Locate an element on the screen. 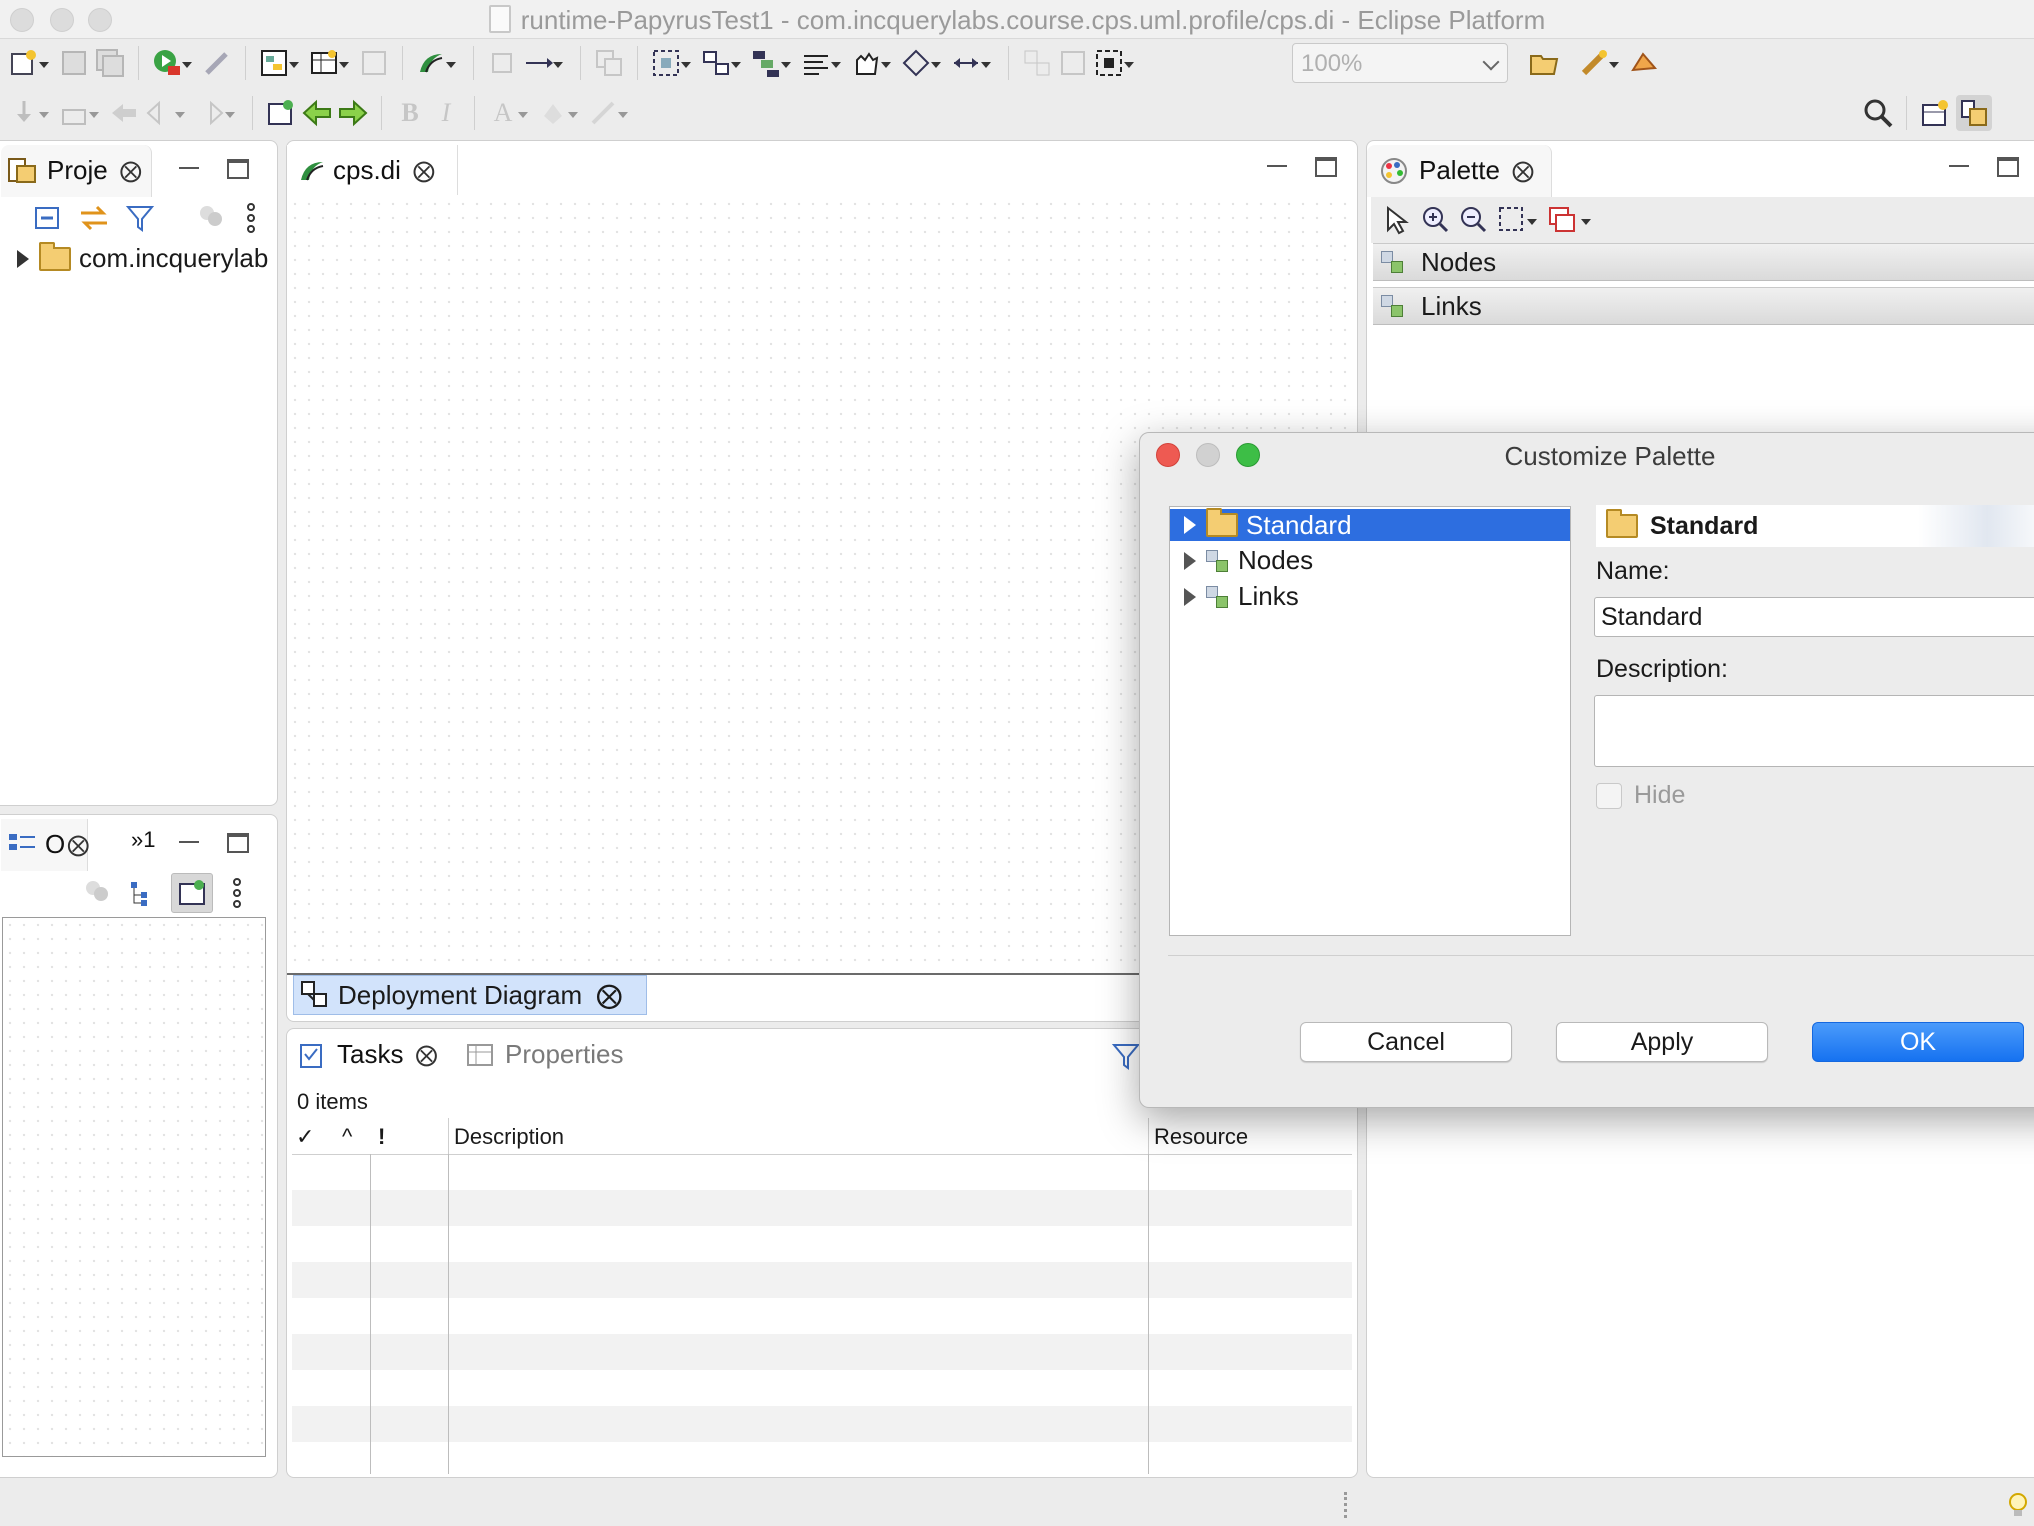 Image resolution: width=2034 pixels, height=1526 pixels. green-forward-icon is located at coordinates (353, 113).